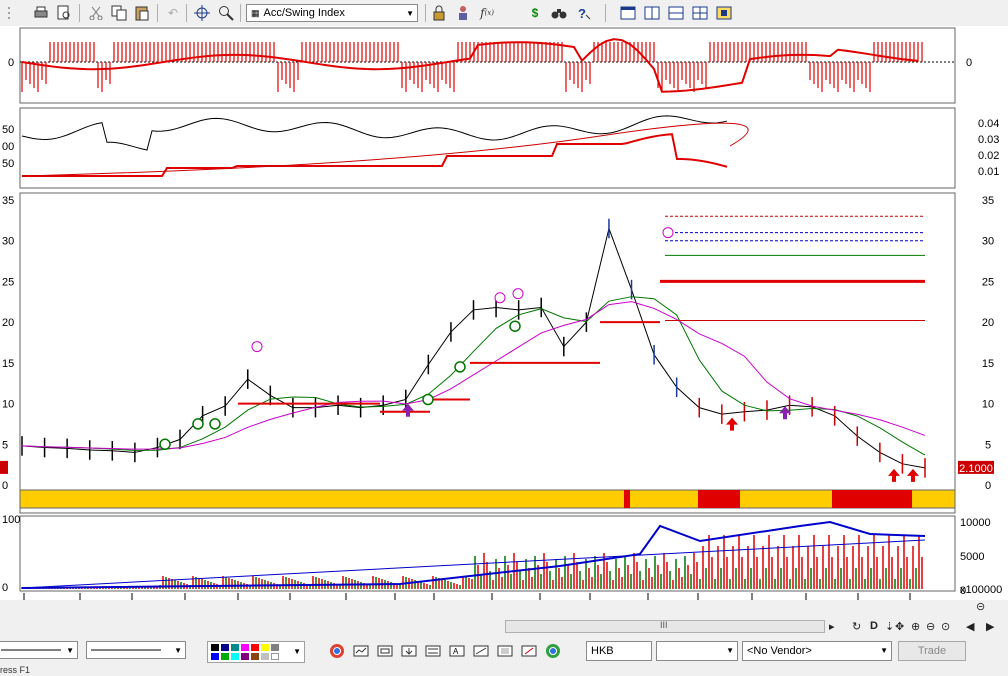  Describe the element at coordinates (874, 626) in the screenshot. I see `daily-period-icon: D` at that location.